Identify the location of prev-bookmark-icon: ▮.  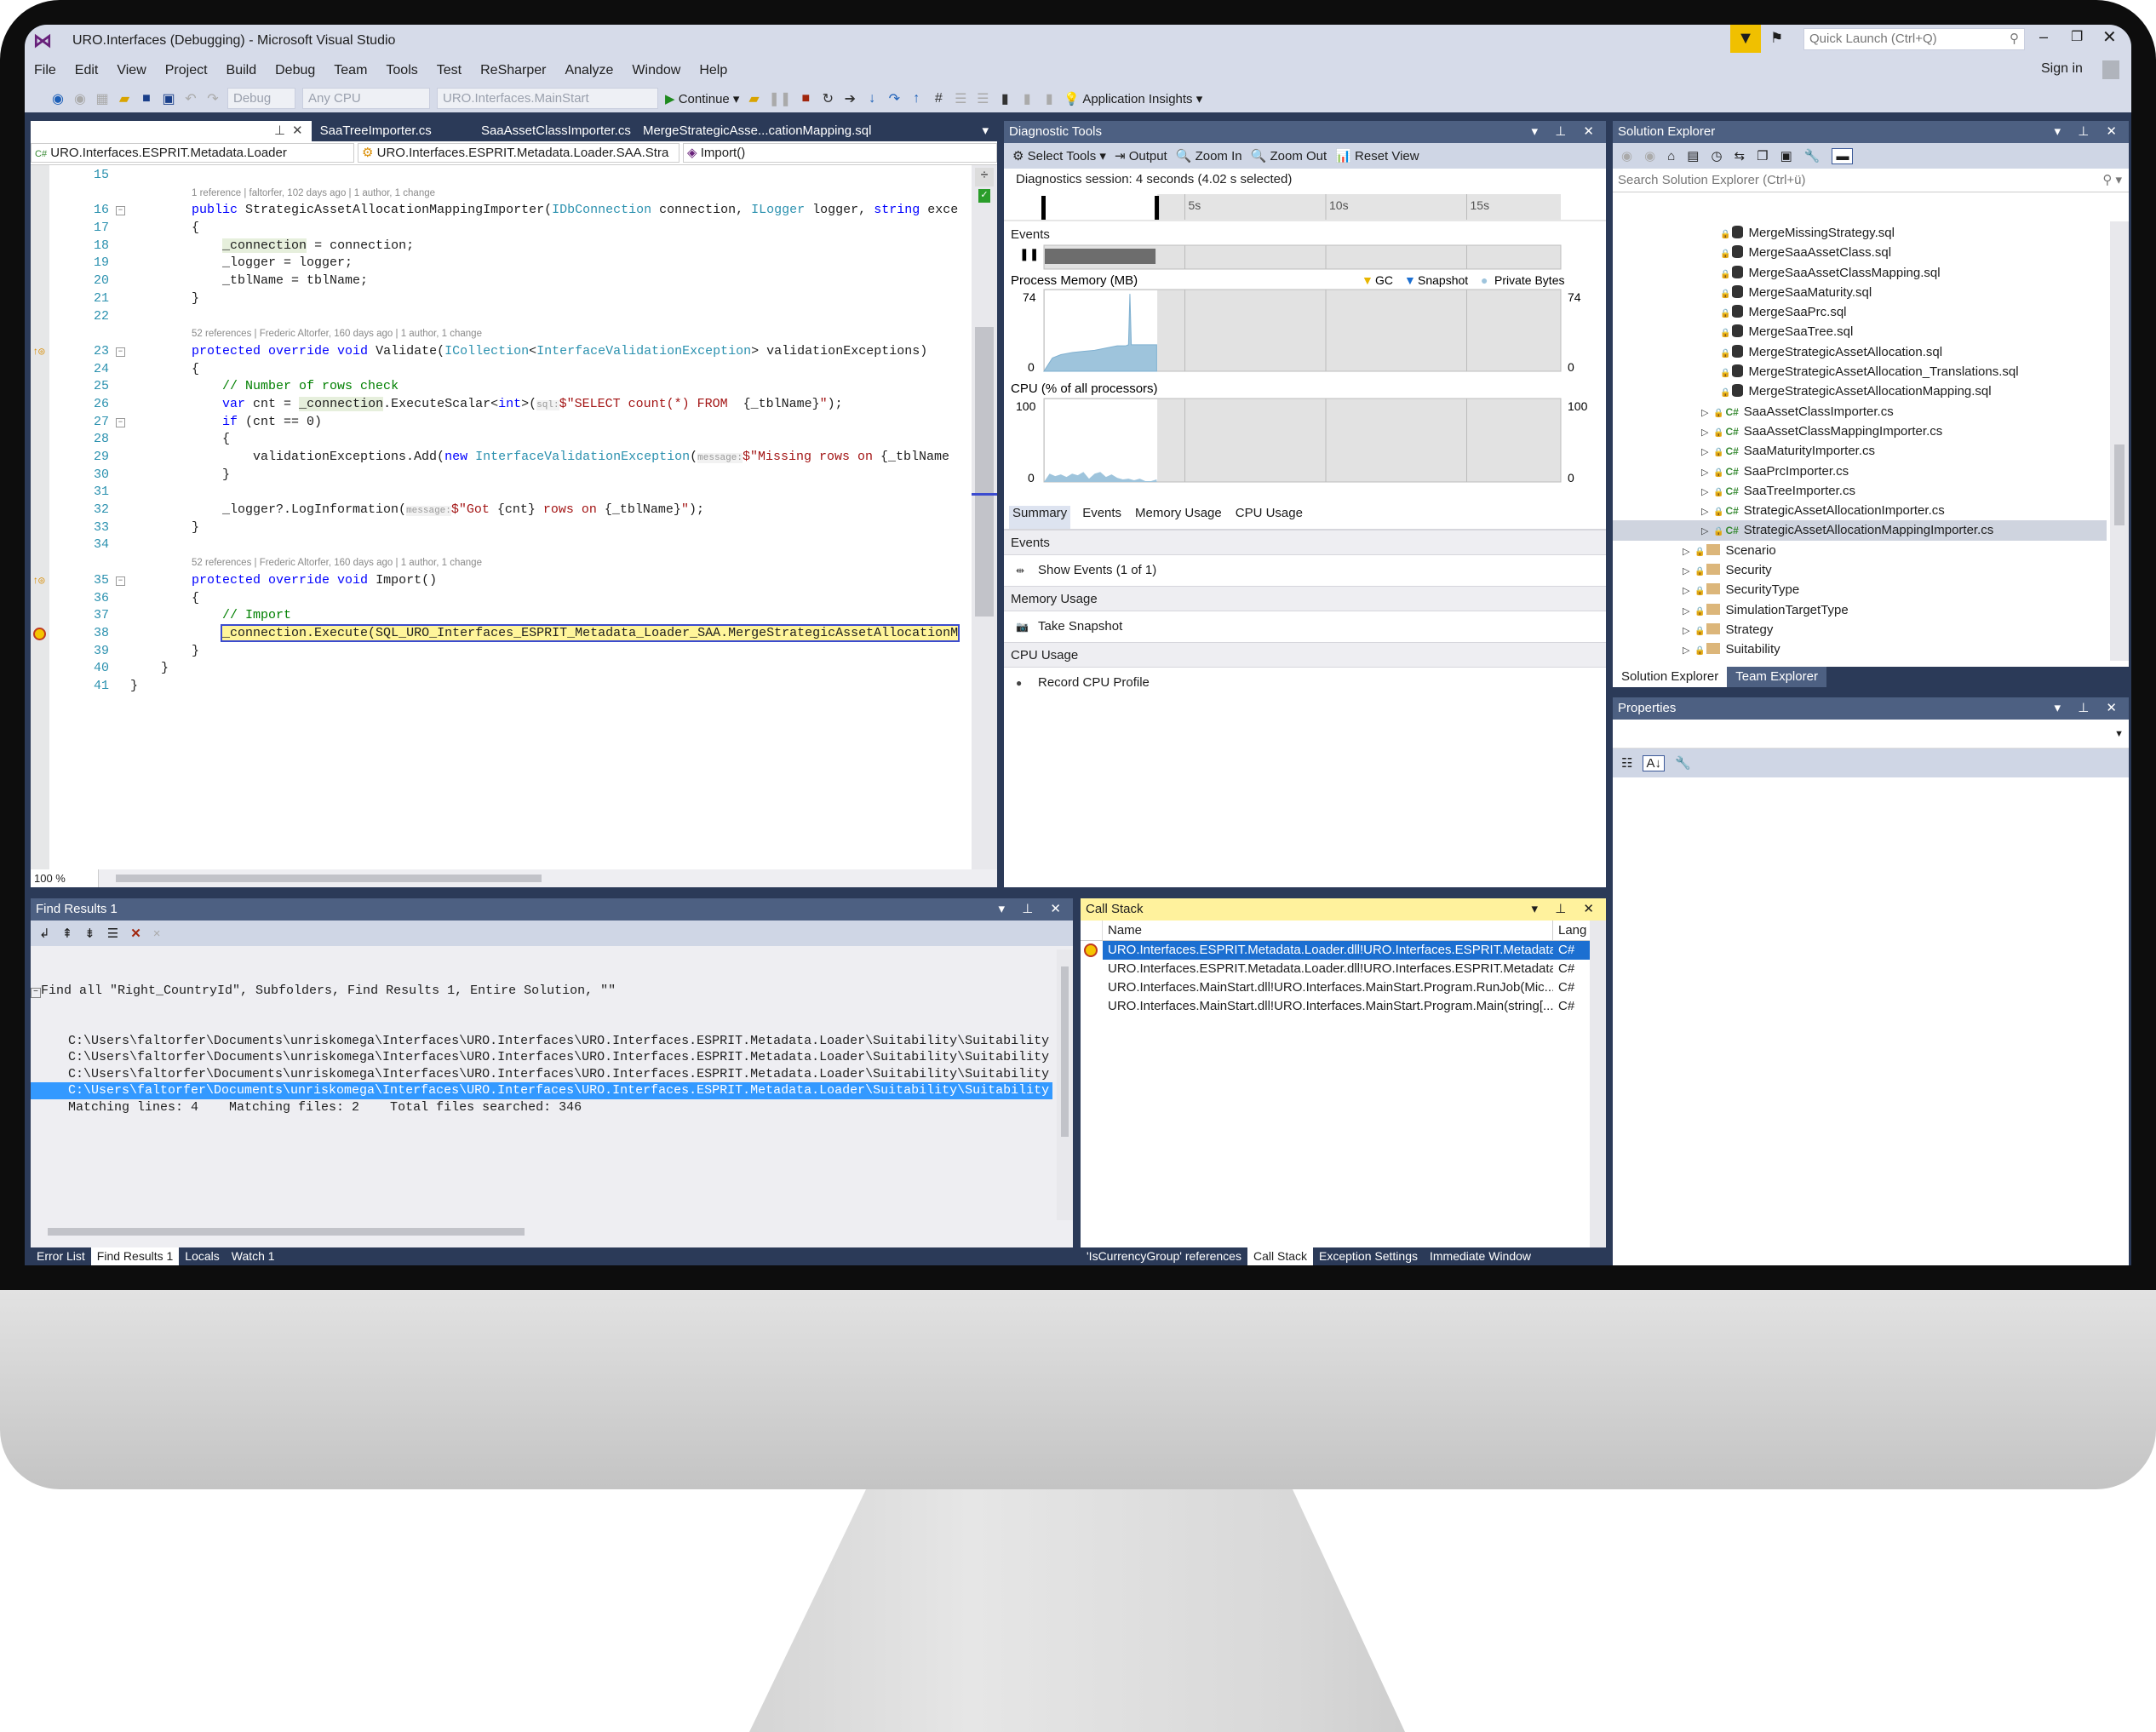
(1027, 99).